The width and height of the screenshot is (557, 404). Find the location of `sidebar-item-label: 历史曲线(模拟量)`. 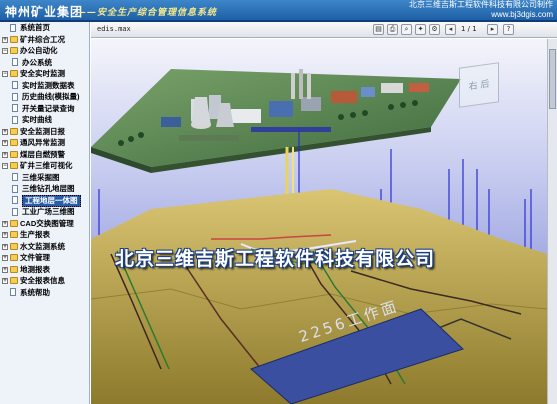

sidebar-item-label: 历史曲线(模拟量) is located at coordinates (51, 96).